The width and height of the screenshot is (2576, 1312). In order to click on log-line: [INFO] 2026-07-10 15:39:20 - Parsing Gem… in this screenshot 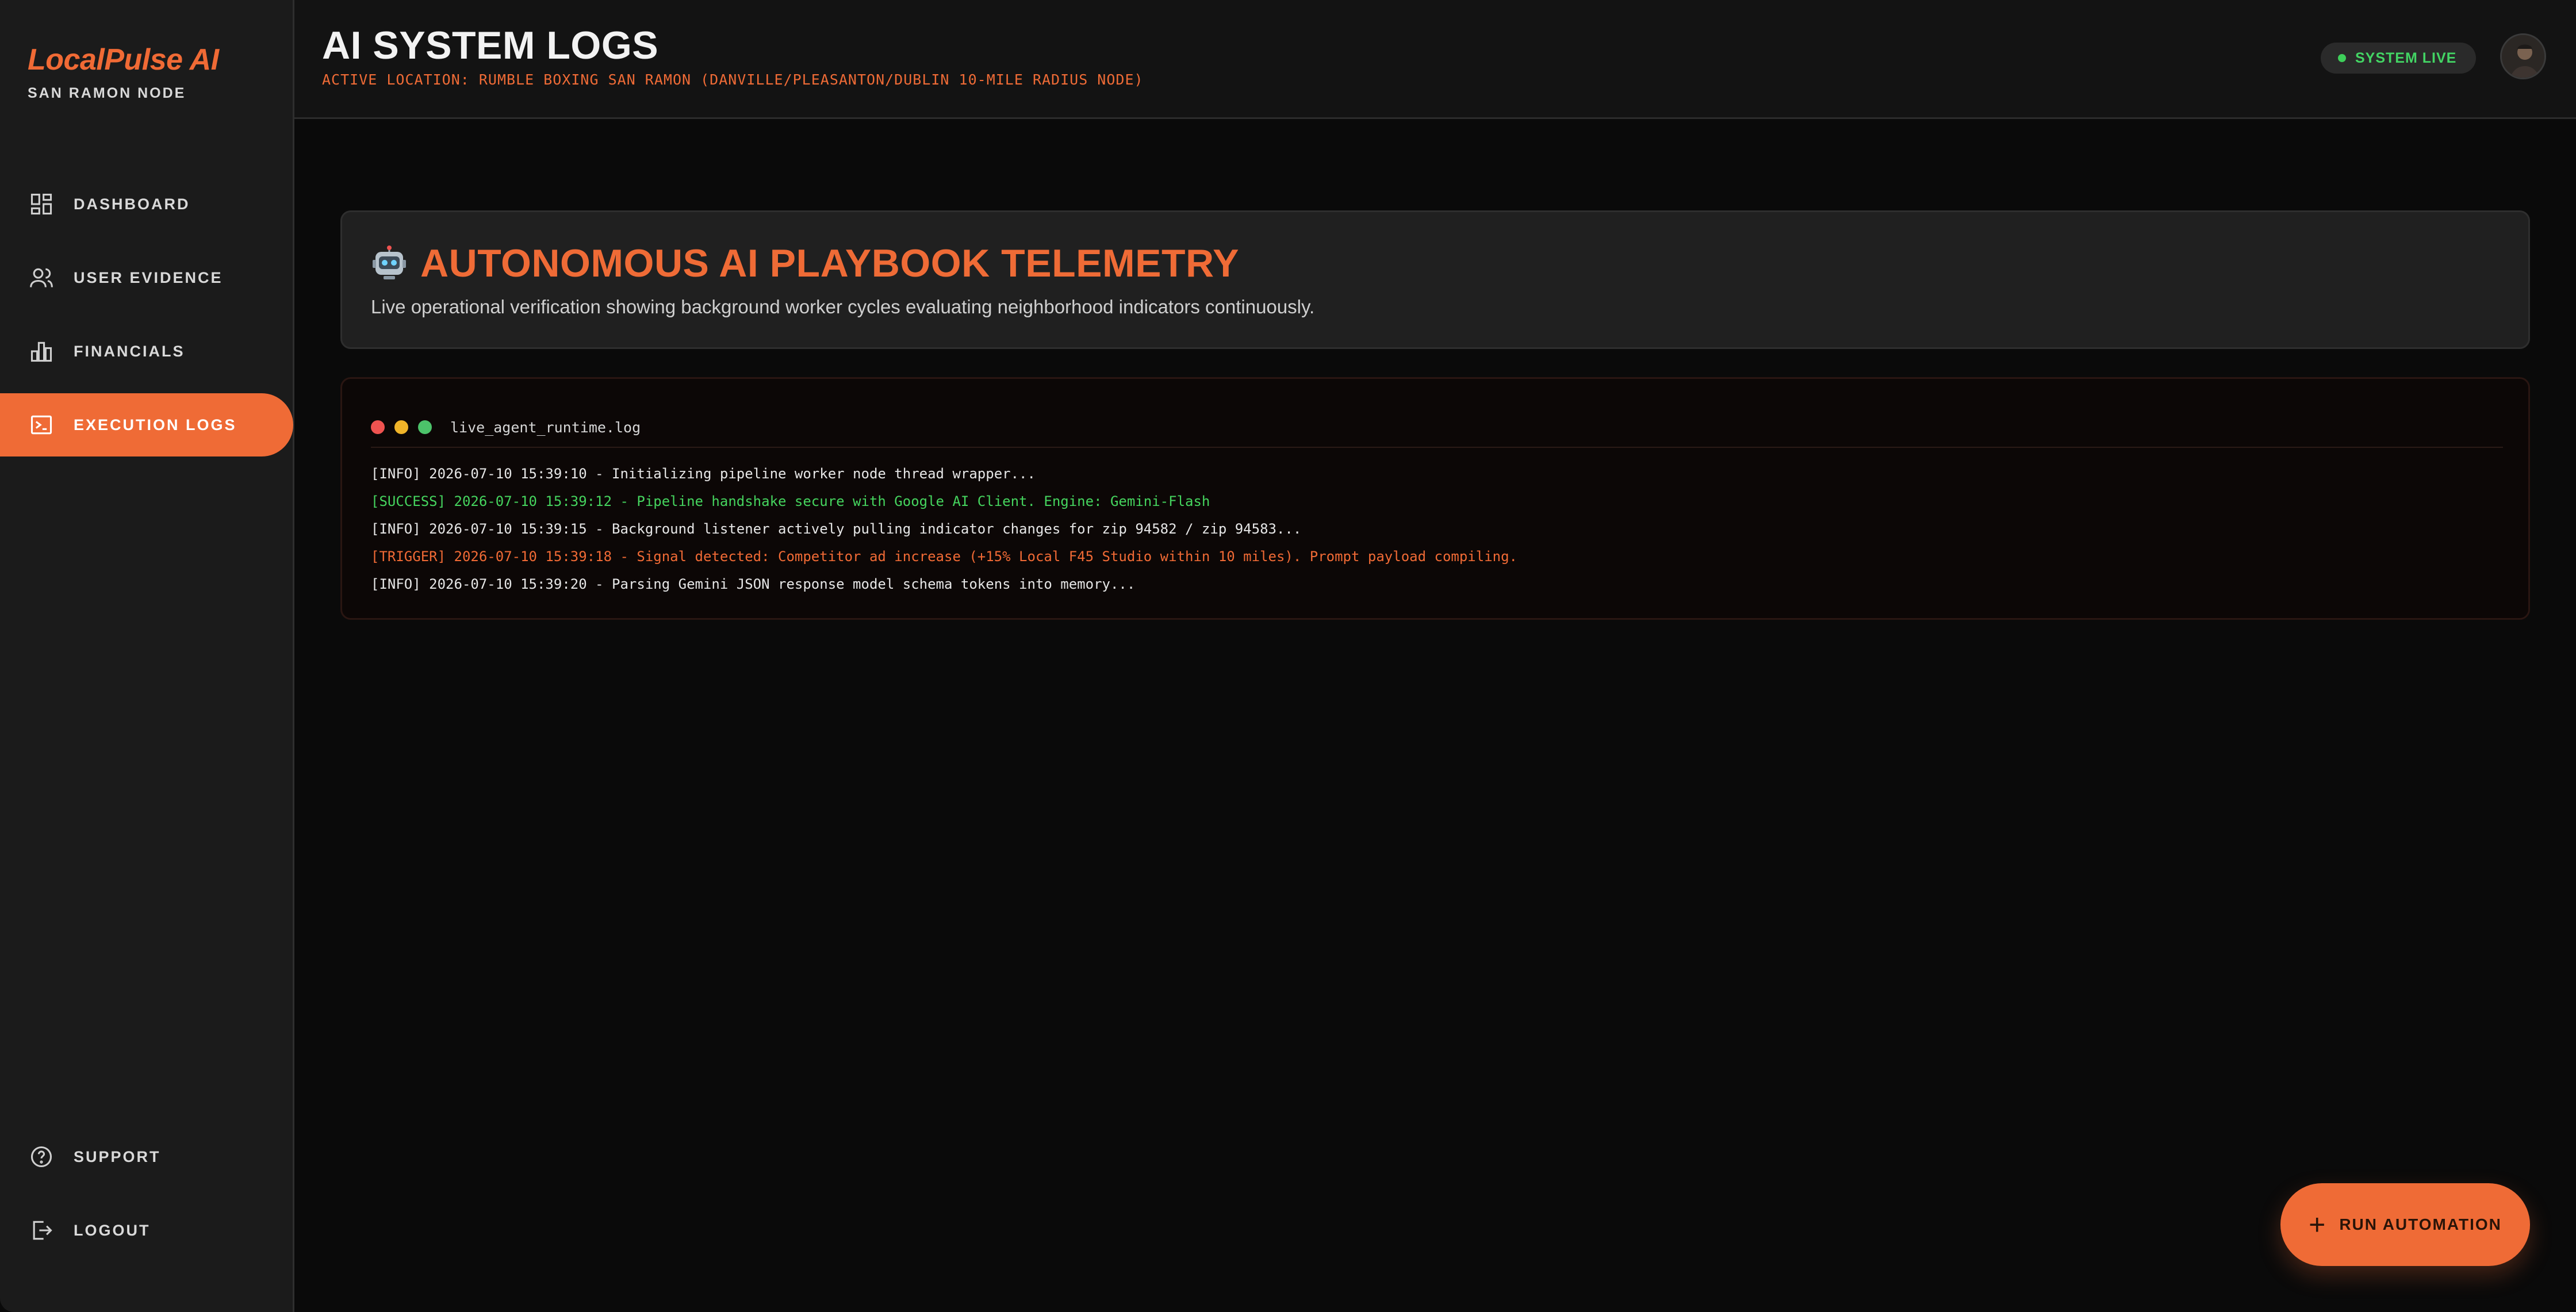, I will do `click(753, 584)`.